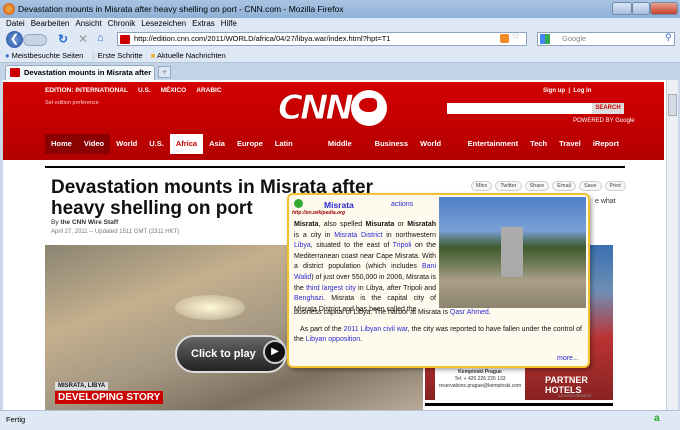 The width and height of the screenshot is (680, 430). What do you see at coordinates (482, 186) in the screenshot?
I see `share-mixx-button: Mixx` at bounding box center [482, 186].